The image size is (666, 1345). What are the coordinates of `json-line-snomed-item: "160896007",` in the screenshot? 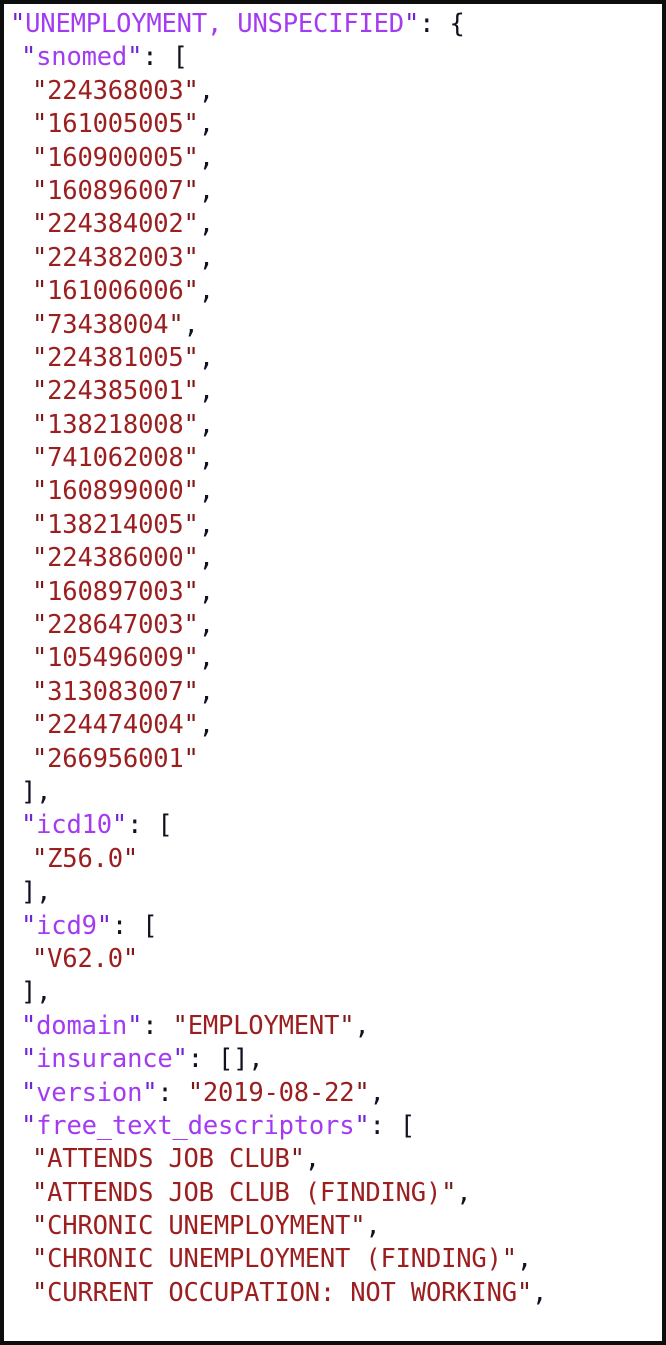 It's located at (333, 191).